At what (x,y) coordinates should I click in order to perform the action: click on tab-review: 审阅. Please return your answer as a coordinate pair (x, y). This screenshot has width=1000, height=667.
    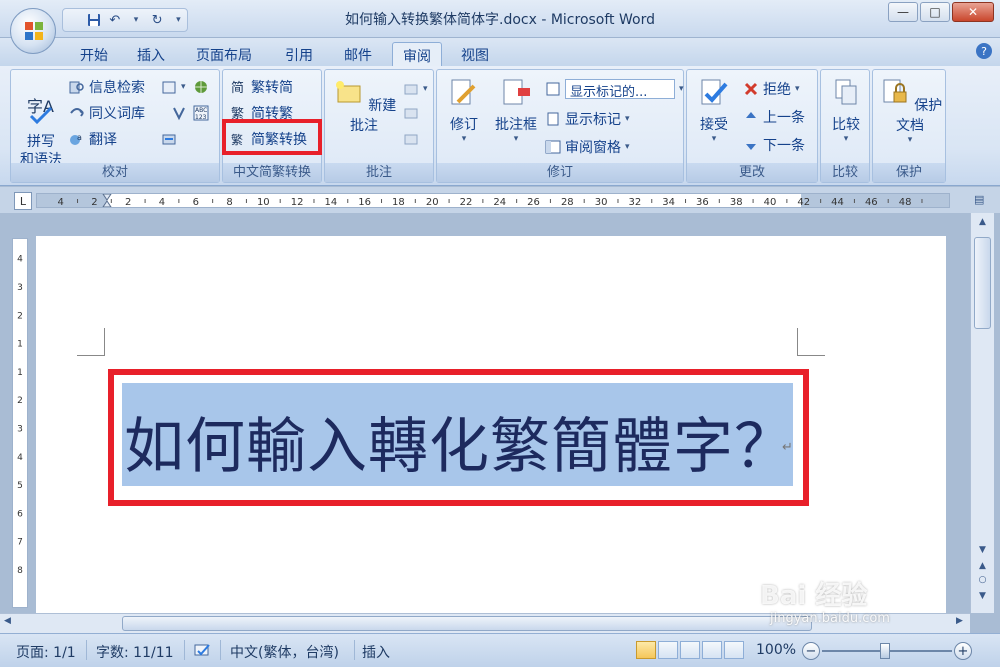
    Looking at the image, I should click on (417, 54).